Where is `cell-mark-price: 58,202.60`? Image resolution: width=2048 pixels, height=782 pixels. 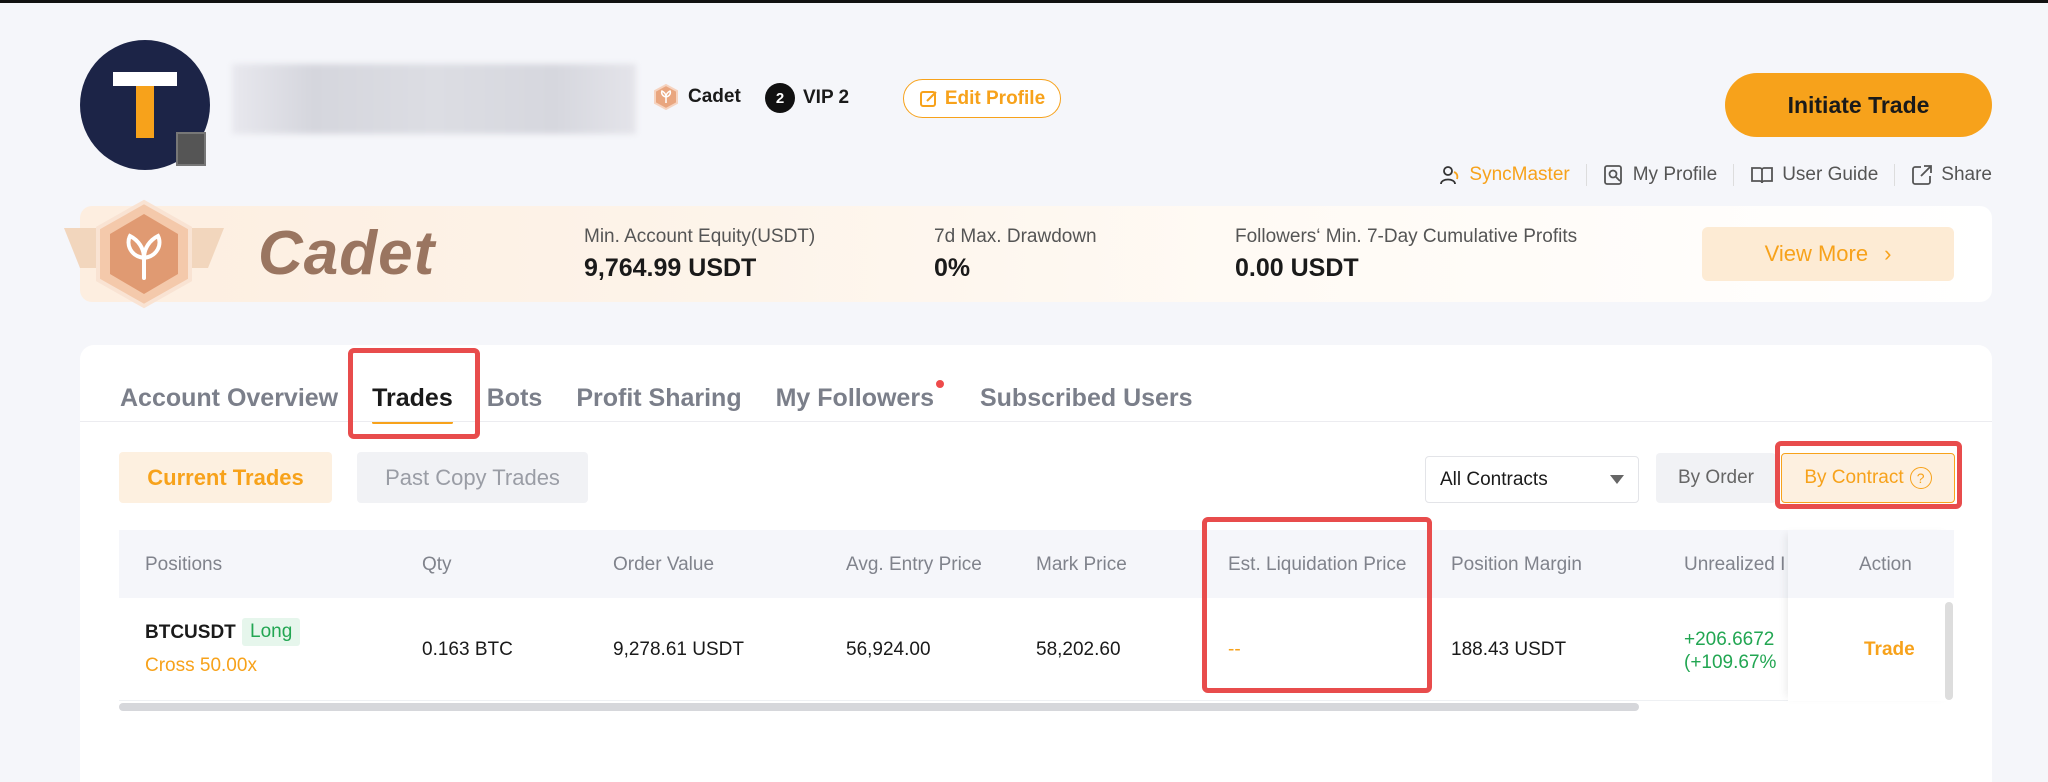
cell-mark-price: 58,202.60 is located at coordinates (1078, 649).